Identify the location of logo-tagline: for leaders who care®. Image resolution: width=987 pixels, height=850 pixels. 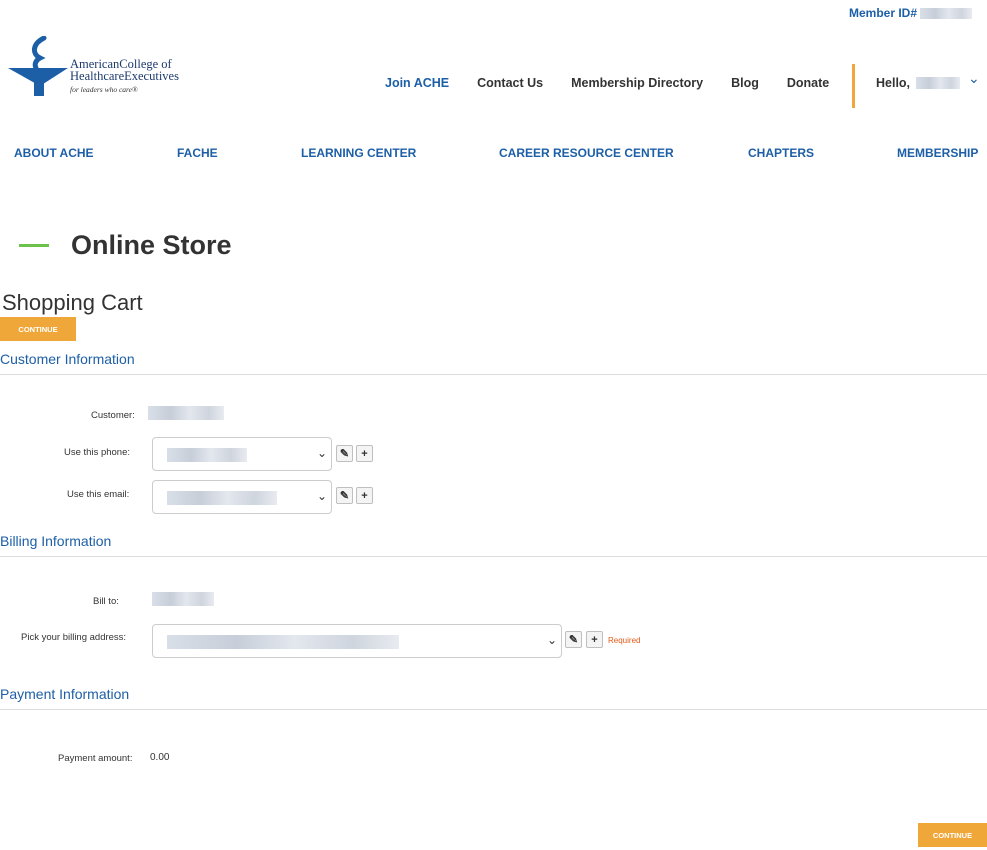
(104, 89).